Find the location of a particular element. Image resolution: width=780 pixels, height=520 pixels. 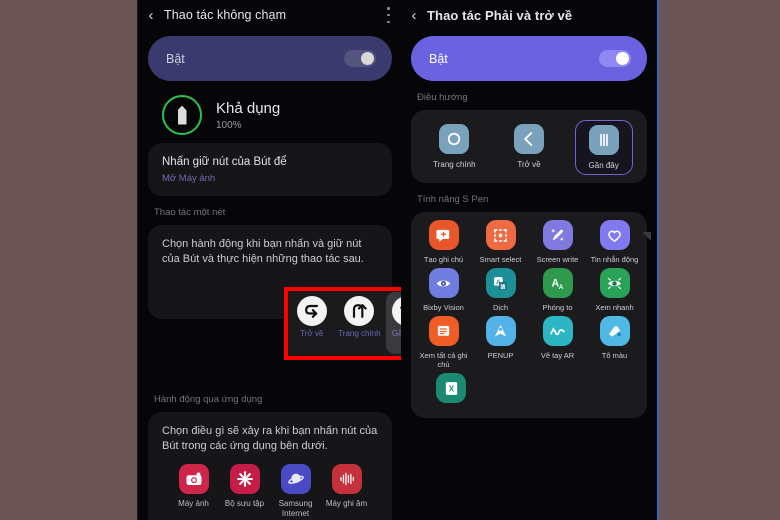

smart-select-icon is located at coordinates (500, 235).